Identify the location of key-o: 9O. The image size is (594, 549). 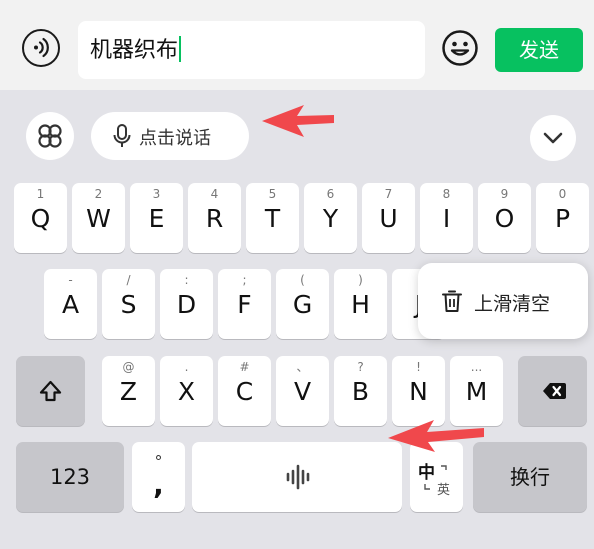
(504, 218).